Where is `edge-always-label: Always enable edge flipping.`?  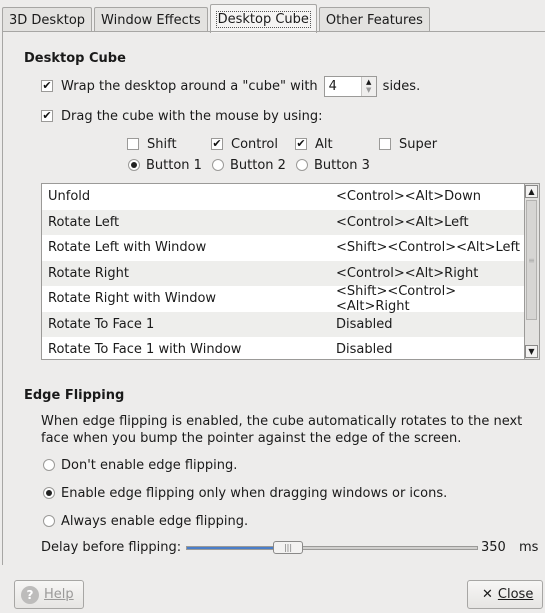 edge-always-label: Always enable edge flipping. is located at coordinates (155, 521).